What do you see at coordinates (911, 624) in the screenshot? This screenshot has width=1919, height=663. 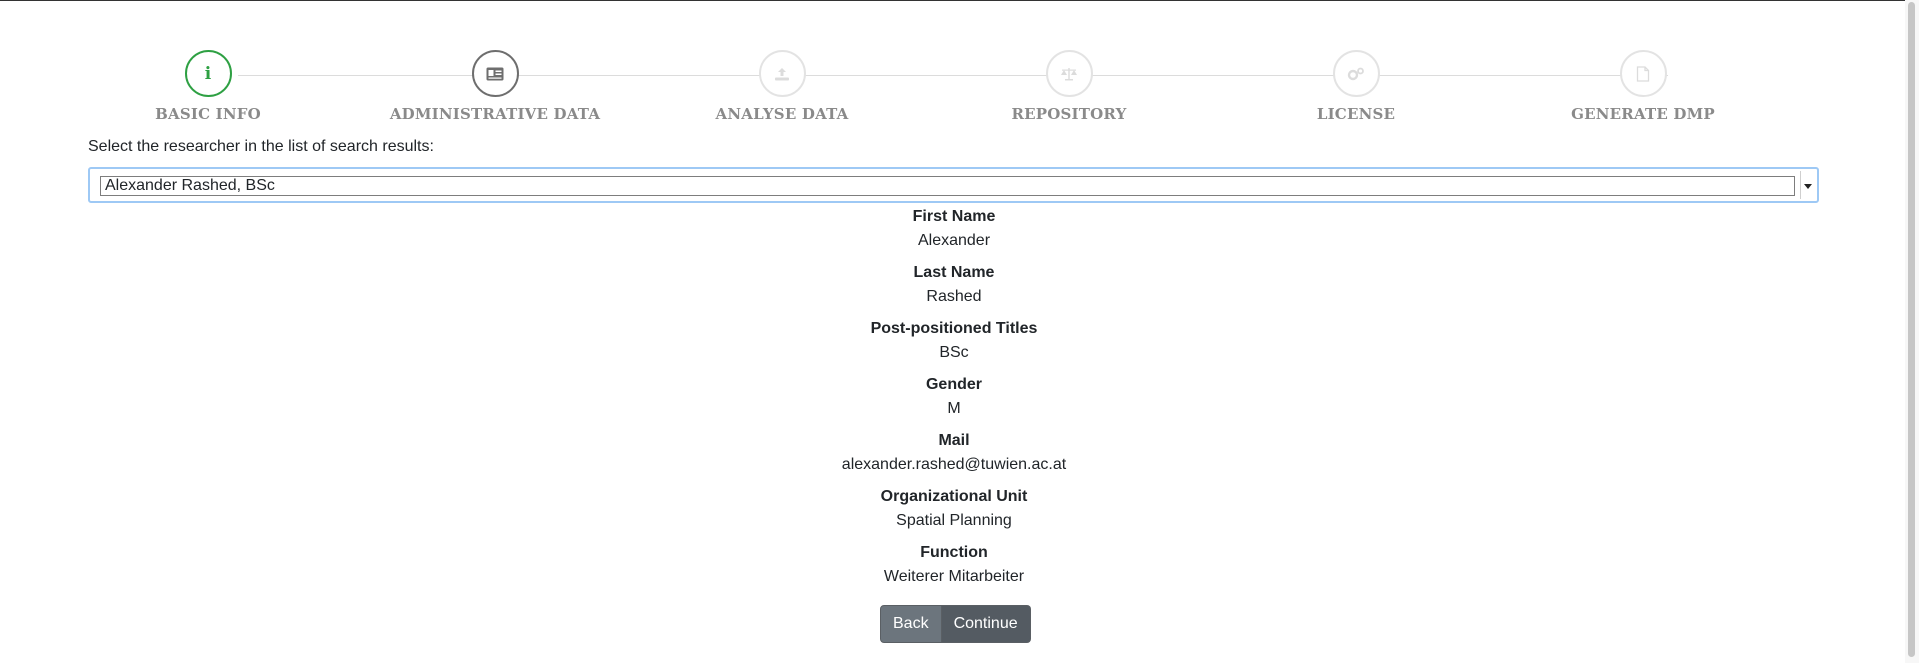 I see `back-button: Back` at bounding box center [911, 624].